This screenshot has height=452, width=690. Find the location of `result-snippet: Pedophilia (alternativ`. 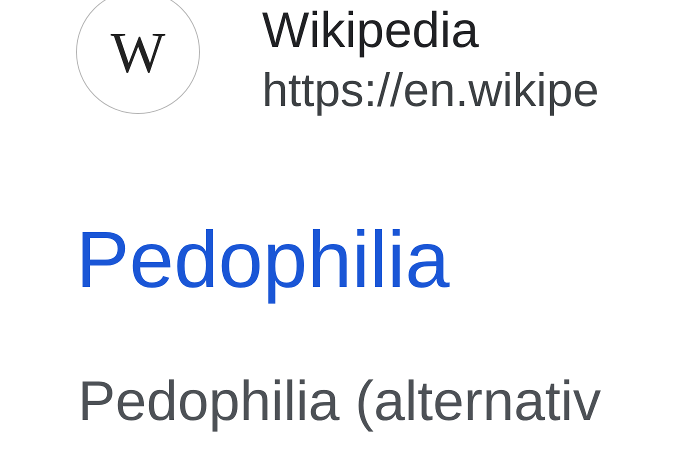

result-snippet: Pedophilia (alternativ is located at coordinates (339, 401).